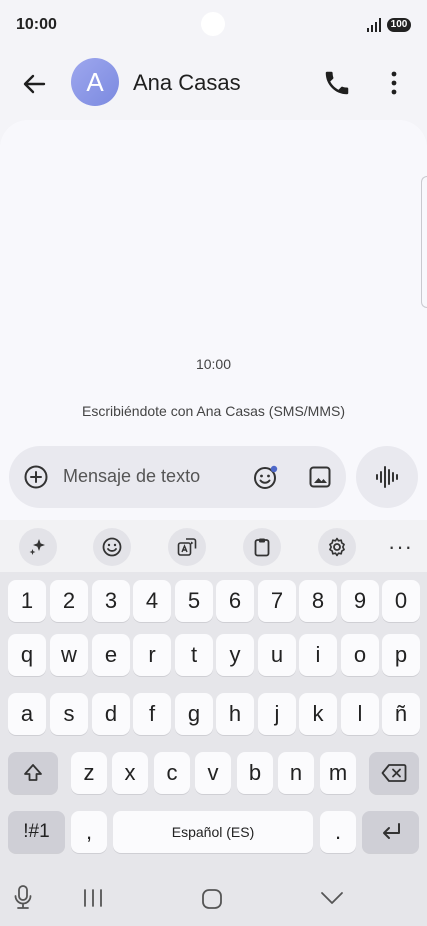  Describe the element at coordinates (338, 773) in the screenshot. I see `key-m: m` at that location.